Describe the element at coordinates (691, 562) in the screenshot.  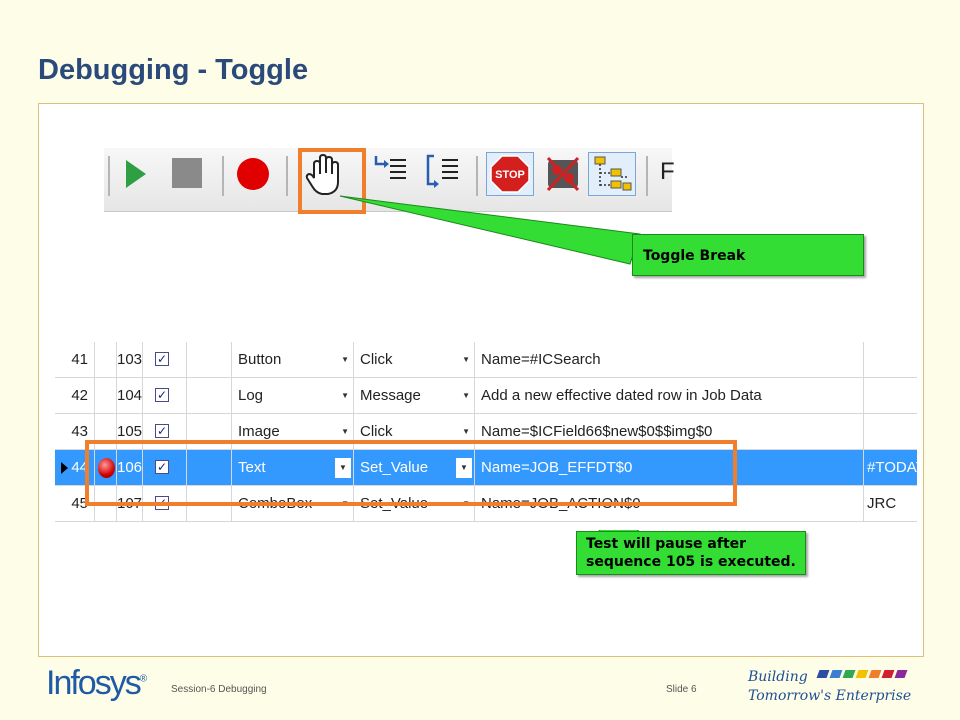
I see `pause-callout-line2: sequence 105 is executed.` at that location.